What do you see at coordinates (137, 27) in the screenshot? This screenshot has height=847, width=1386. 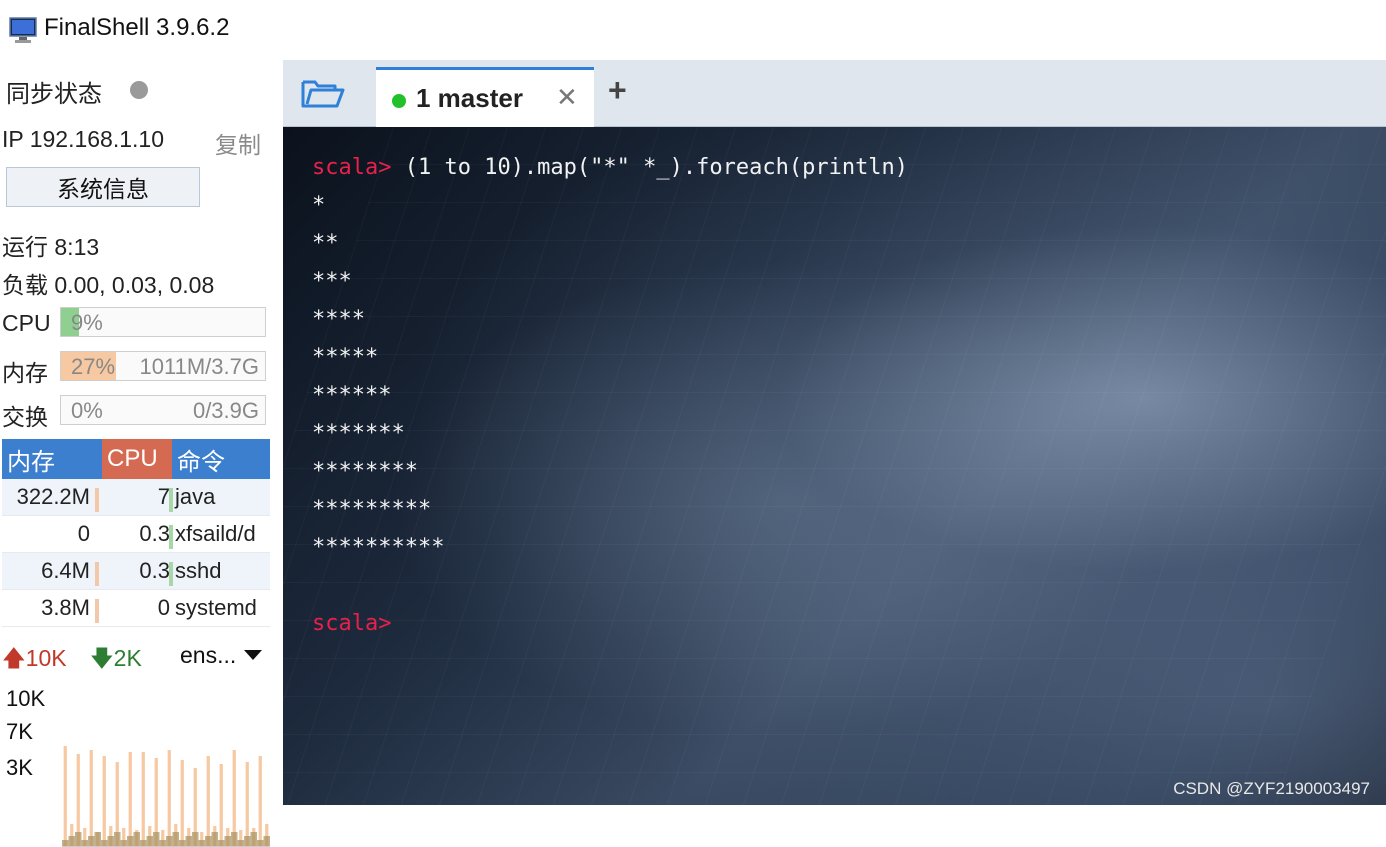 I see `app-title: FinalShell 3.9.6.2` at bounding box center [137, 27].